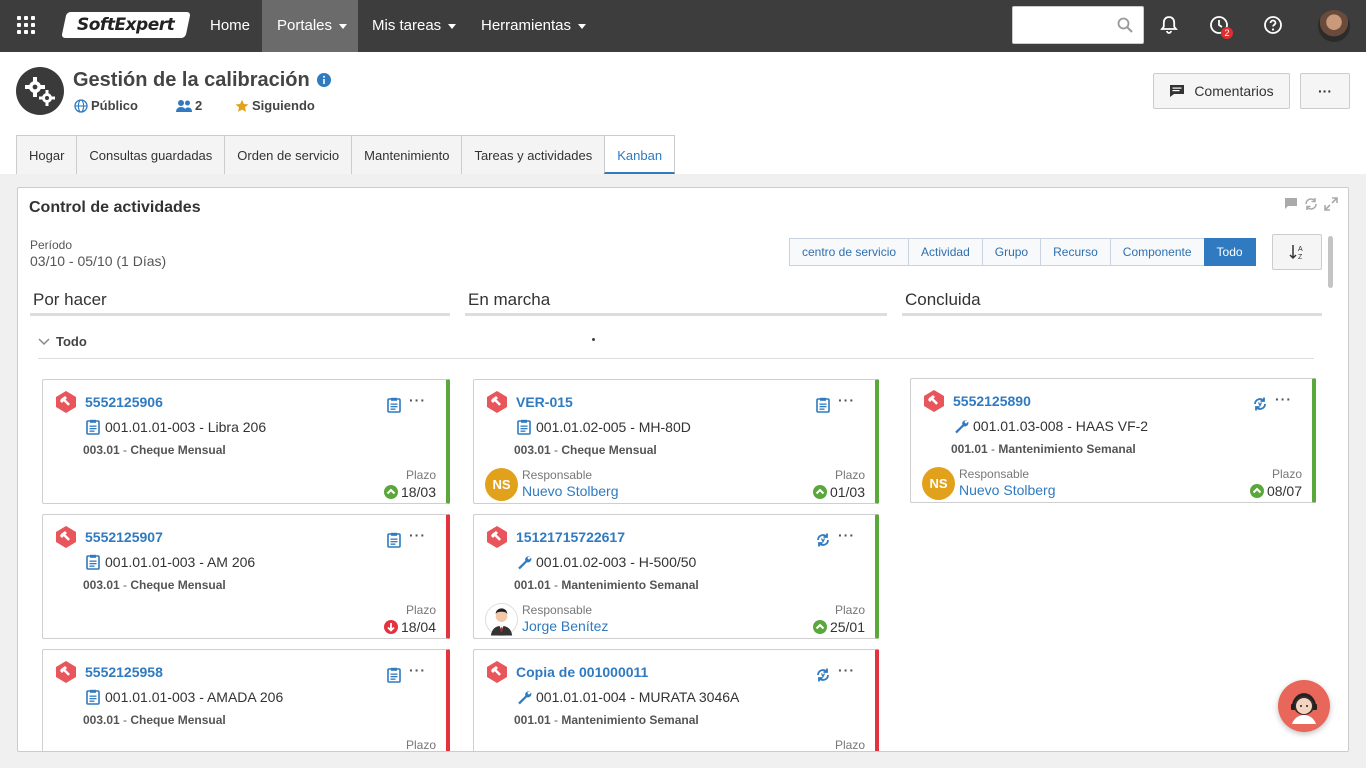 The height and width of the screenshot is (768, 1366). Describe the element at coordinates (1011, 252) in the screenshot. I see `filter-grupo: Grupo` at that location.